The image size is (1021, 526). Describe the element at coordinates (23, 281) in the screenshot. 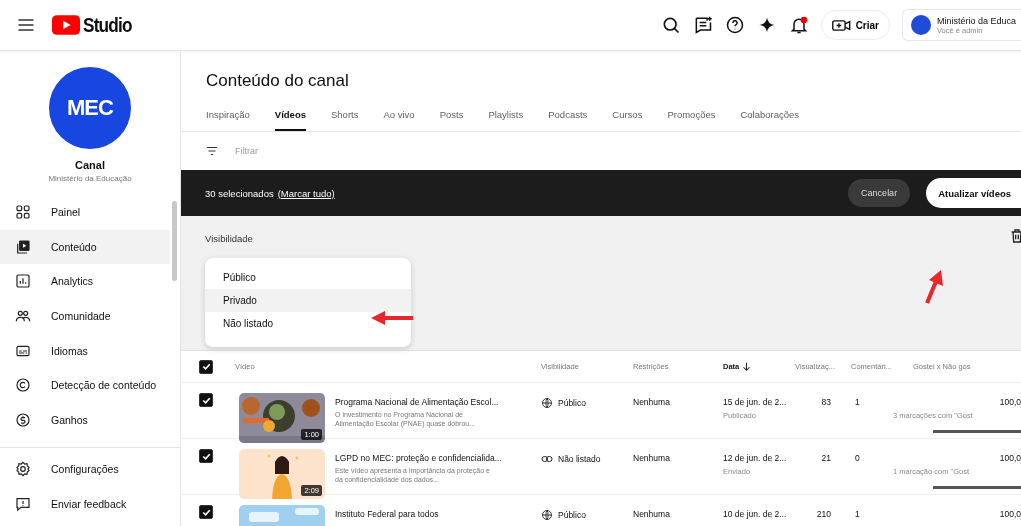

I see `chart-icon` at that location.